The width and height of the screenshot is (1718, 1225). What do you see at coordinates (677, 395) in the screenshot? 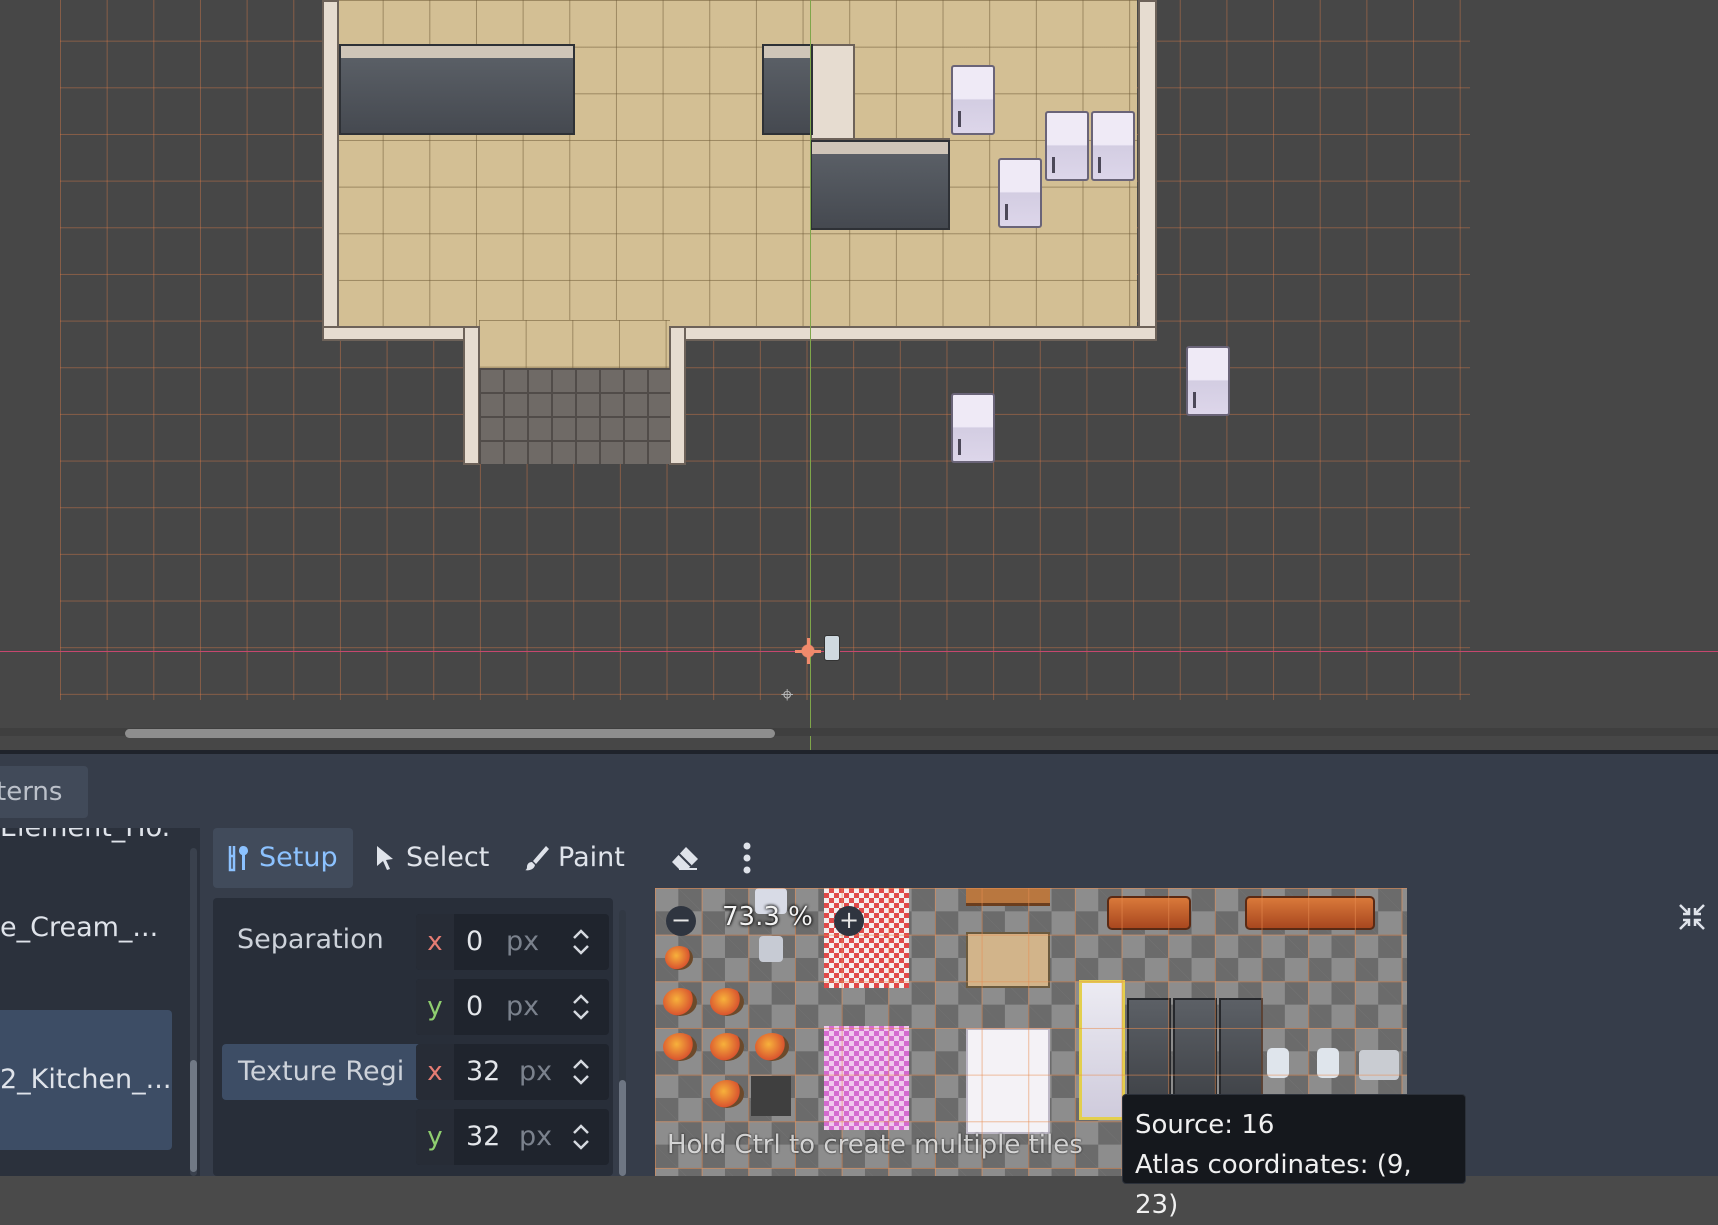
I see `wall-entry-right` at bounding box center [677, 395].